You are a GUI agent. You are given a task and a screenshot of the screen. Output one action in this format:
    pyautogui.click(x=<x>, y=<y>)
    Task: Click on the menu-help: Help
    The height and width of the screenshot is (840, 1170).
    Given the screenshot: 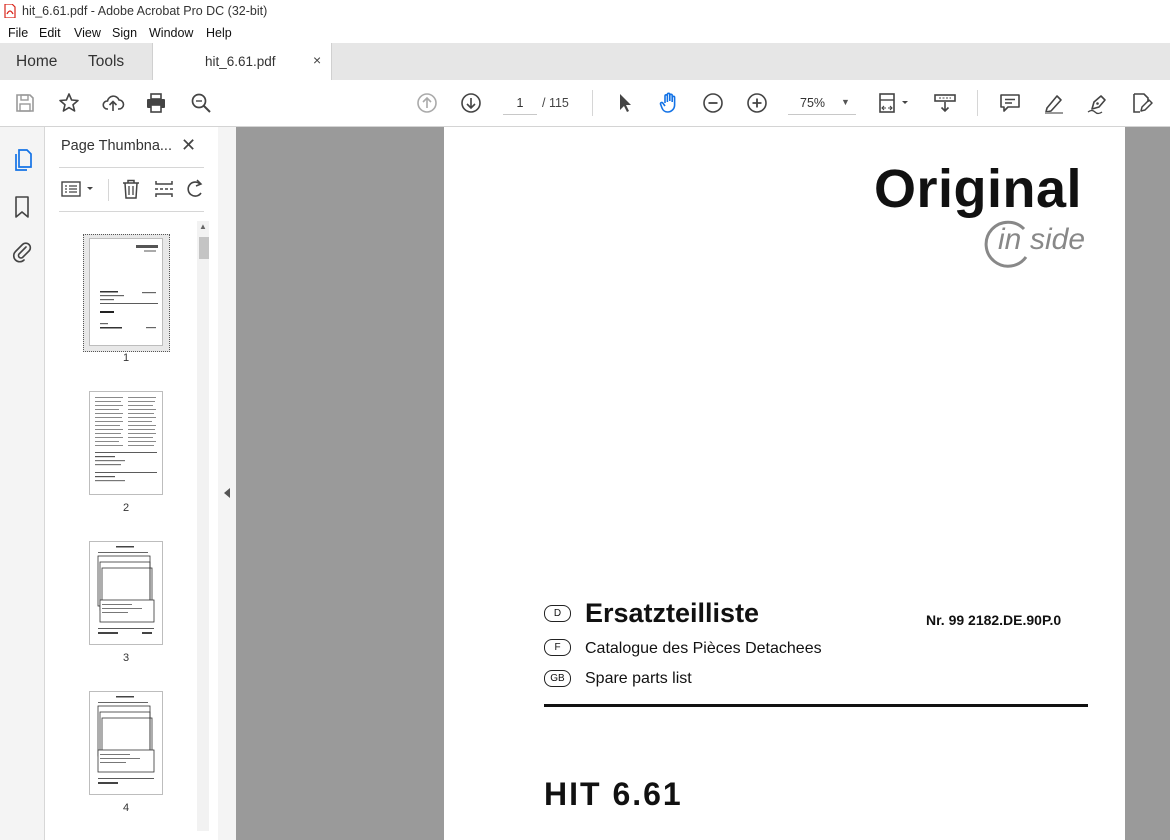 What is the action you would take?
    pyautogui.click(x=219, y=33)
    